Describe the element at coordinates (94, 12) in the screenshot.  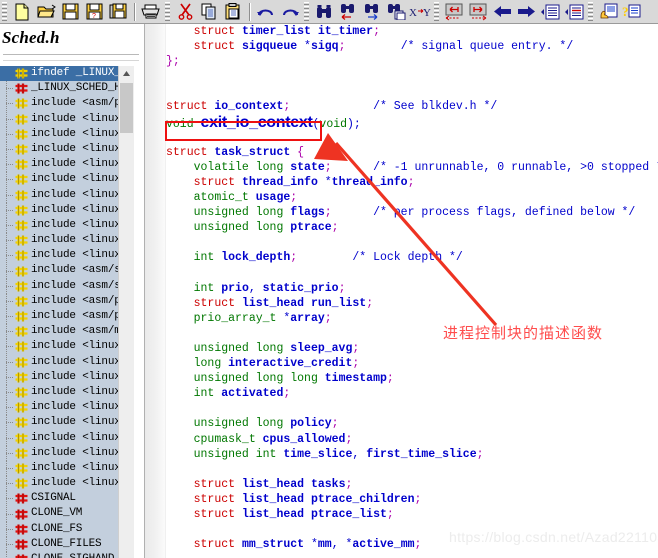
I see `save-as-icon: ?` at that location.